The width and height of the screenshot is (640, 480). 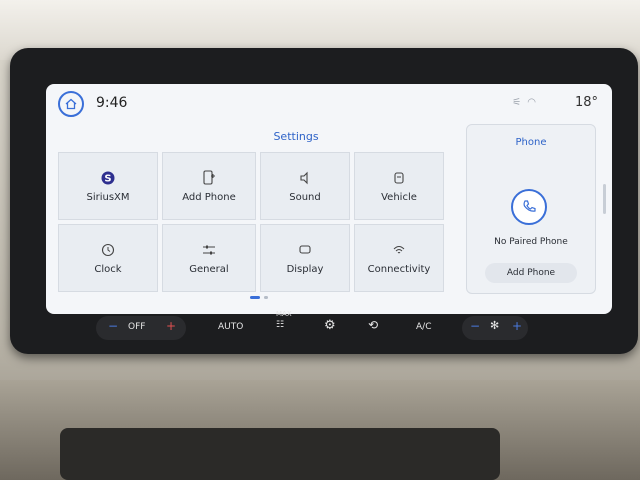 I want to click on siriusxm-icon: S, so click(x=108, y=178).